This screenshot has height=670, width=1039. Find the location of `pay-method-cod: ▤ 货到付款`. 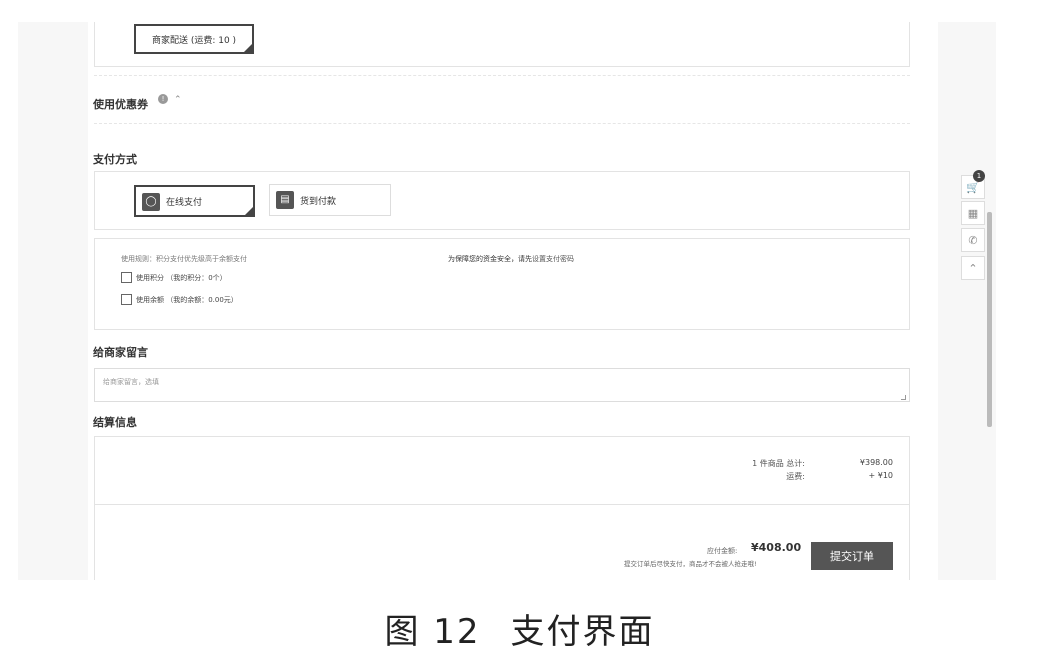

pay-method-cod: ▤ 货到付款 is located at coordinates (330, 200).